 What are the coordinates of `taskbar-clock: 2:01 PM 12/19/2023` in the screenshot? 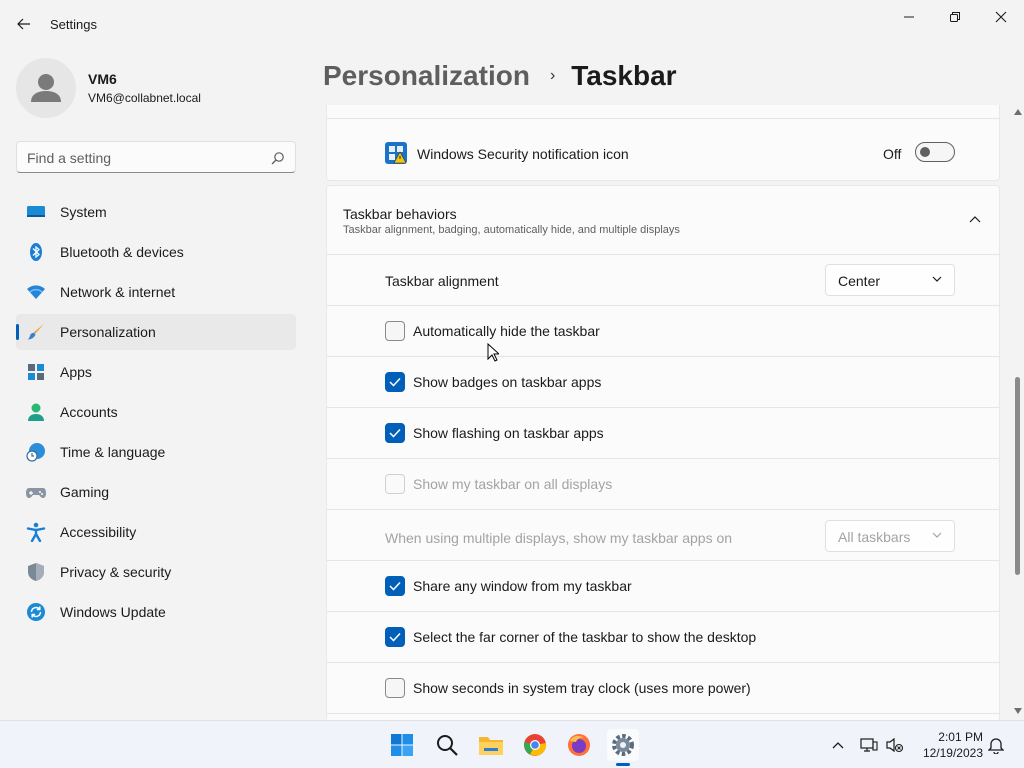 It's located at (949, 745).